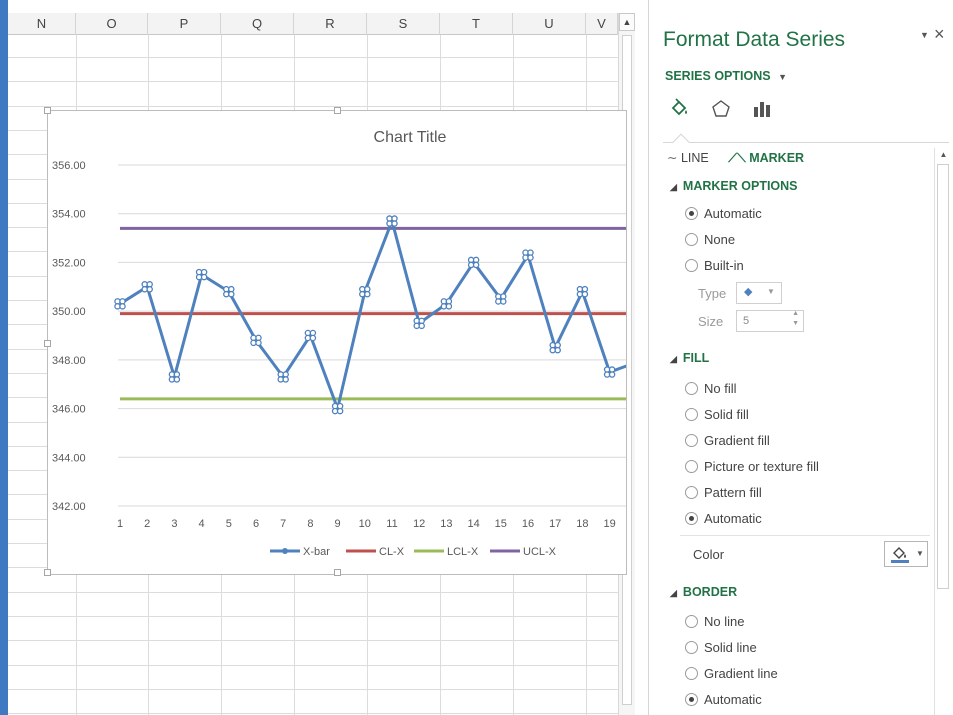 Image resolution: width=953 pixels, height=715 pixels. I want to click on marker-automatic-option: Automatic, so click(723, 214).